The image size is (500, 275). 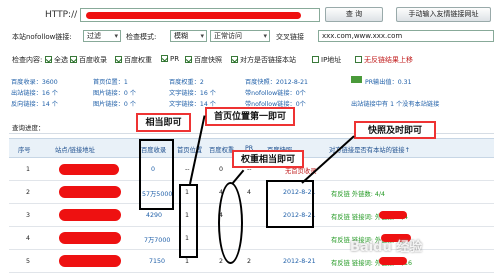 What do you see at coordinates (110, 82) in the screenshot?
I see `summary-homepage-pos: 首页位置：1` at bounding box center [110, 82].